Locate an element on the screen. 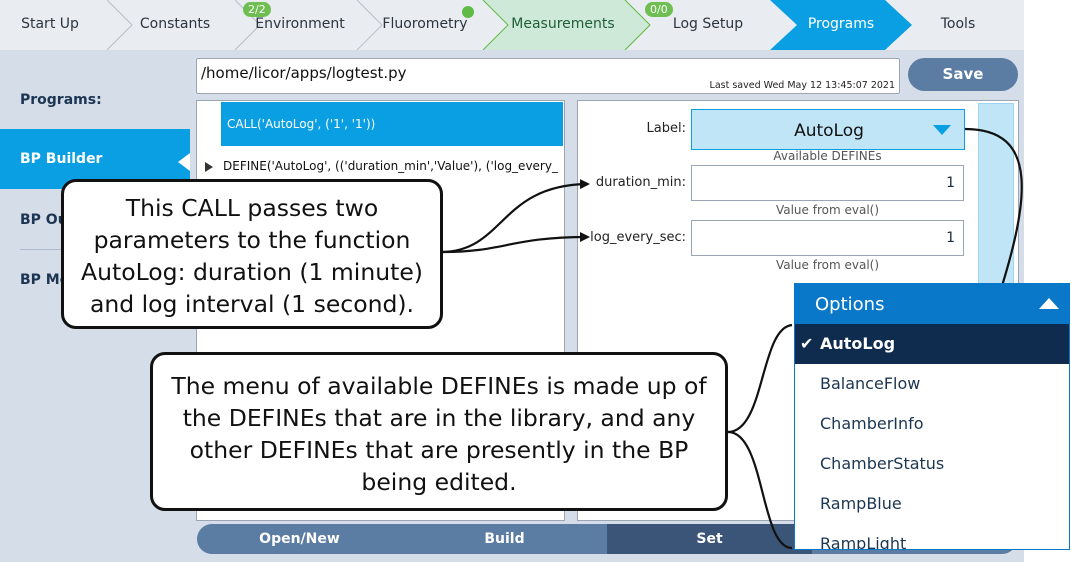 This screenshot has width=1071, height=562. param-duration-label: duration_min: is located at coordinates (640, 182).